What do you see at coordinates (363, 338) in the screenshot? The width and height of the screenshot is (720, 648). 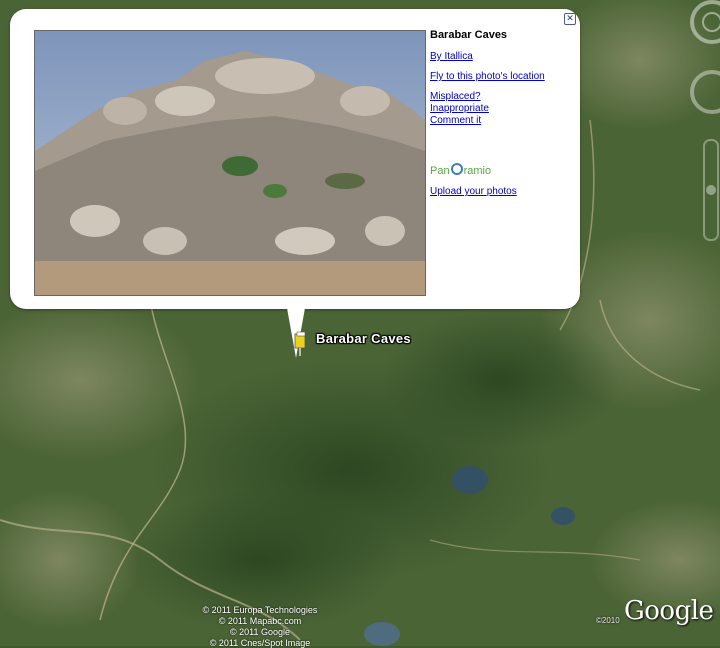 I see `placemark-label: Barabar Caves` at bounding box center [363, 338].